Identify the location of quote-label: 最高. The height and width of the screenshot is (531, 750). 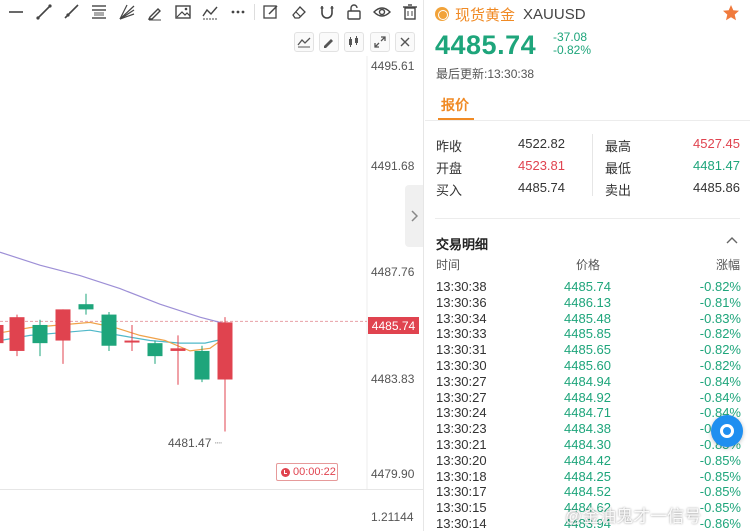
(618, 146).